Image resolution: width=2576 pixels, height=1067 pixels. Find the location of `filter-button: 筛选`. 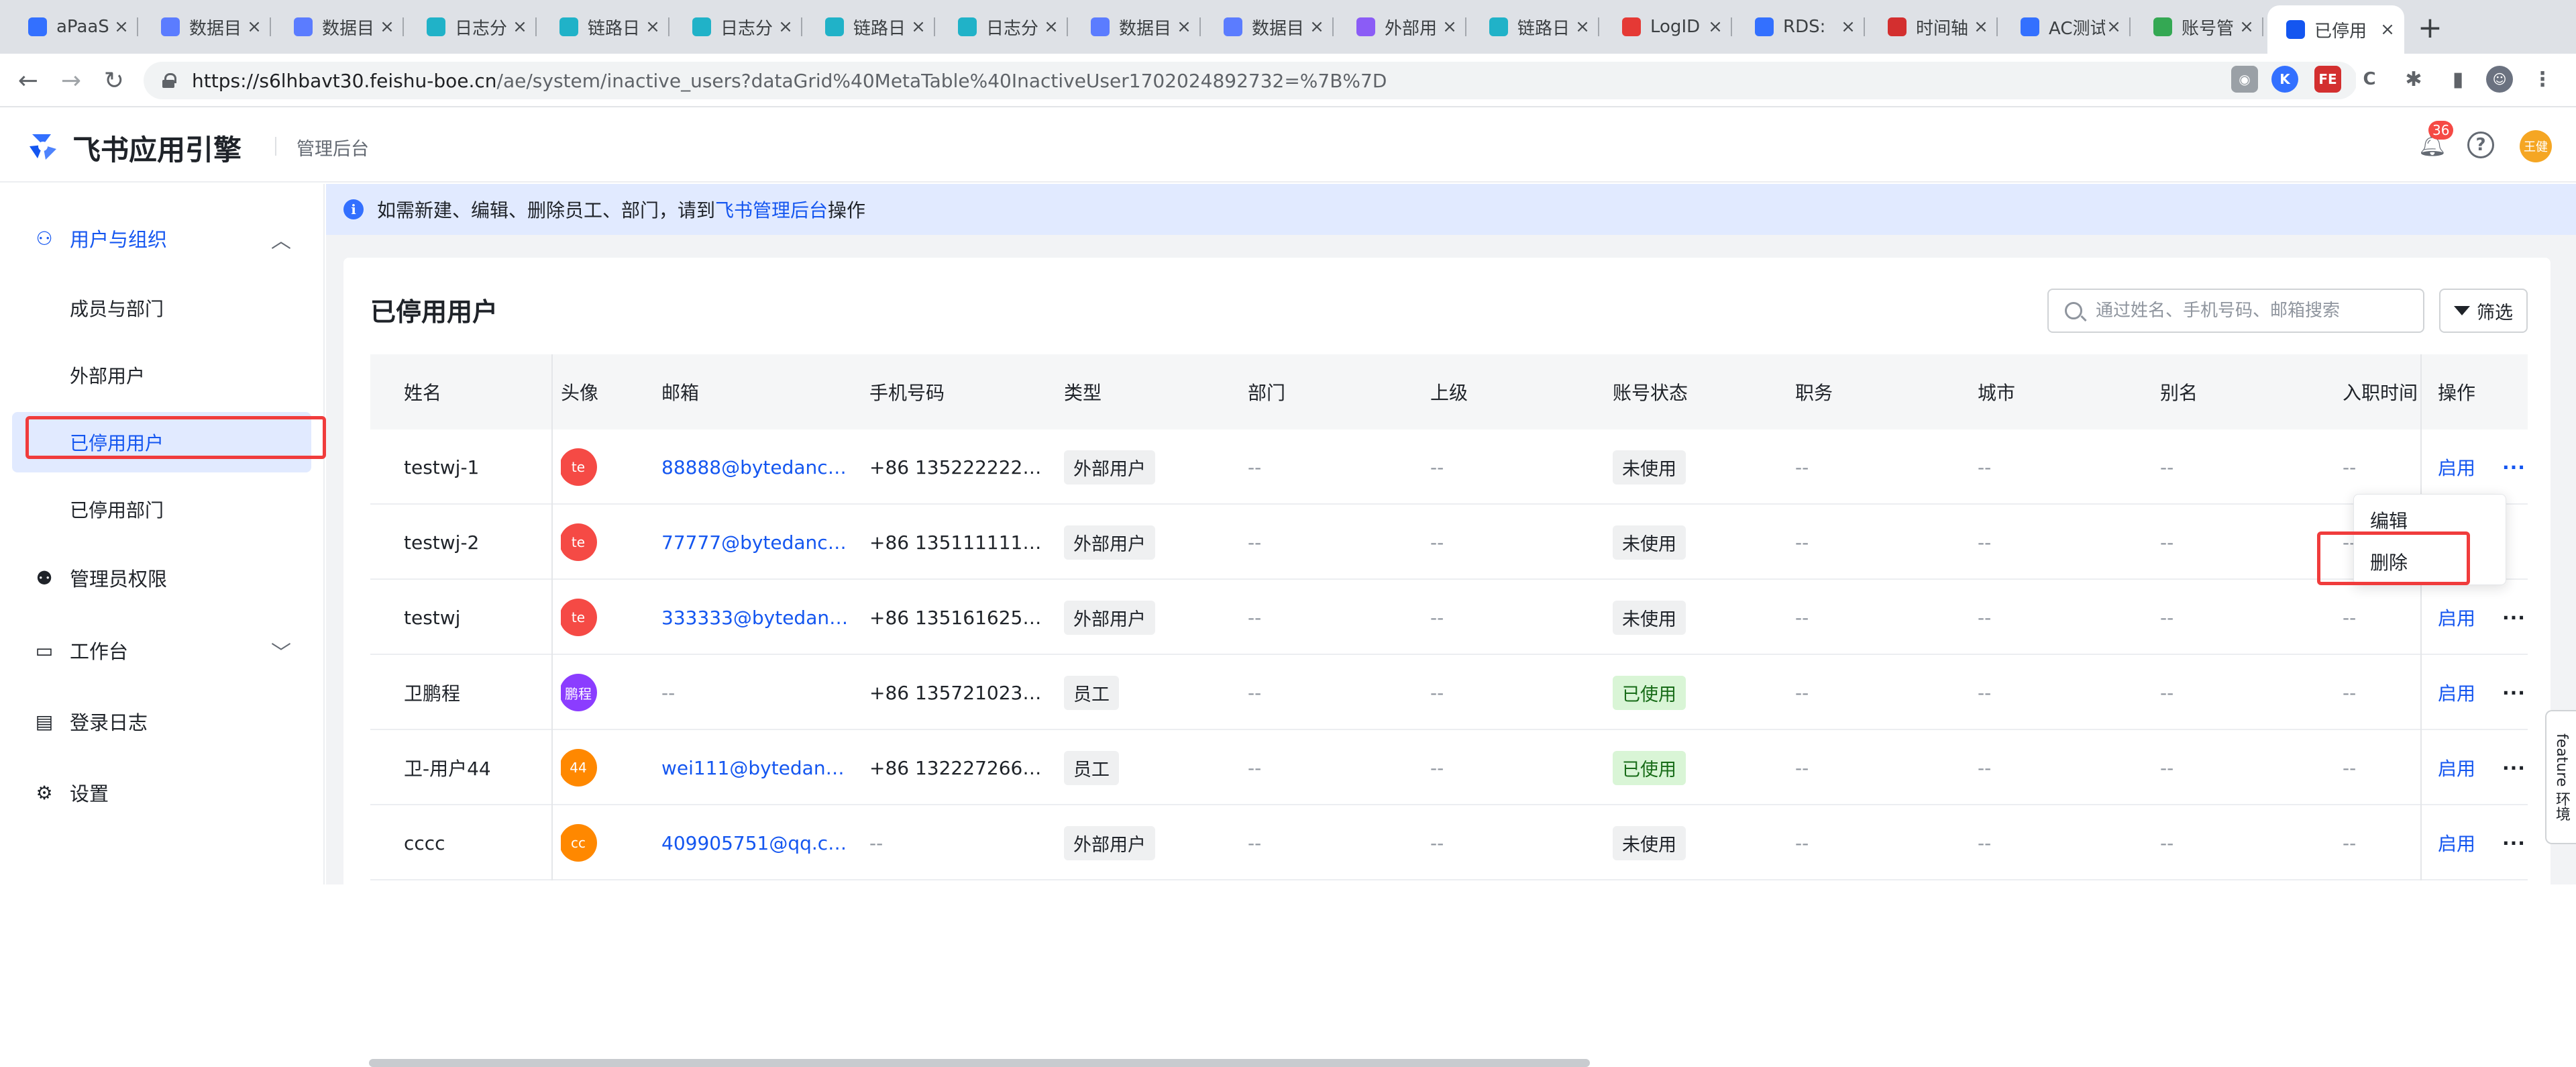

filter-button: 筛选 is located at coordinates (2483, 311).